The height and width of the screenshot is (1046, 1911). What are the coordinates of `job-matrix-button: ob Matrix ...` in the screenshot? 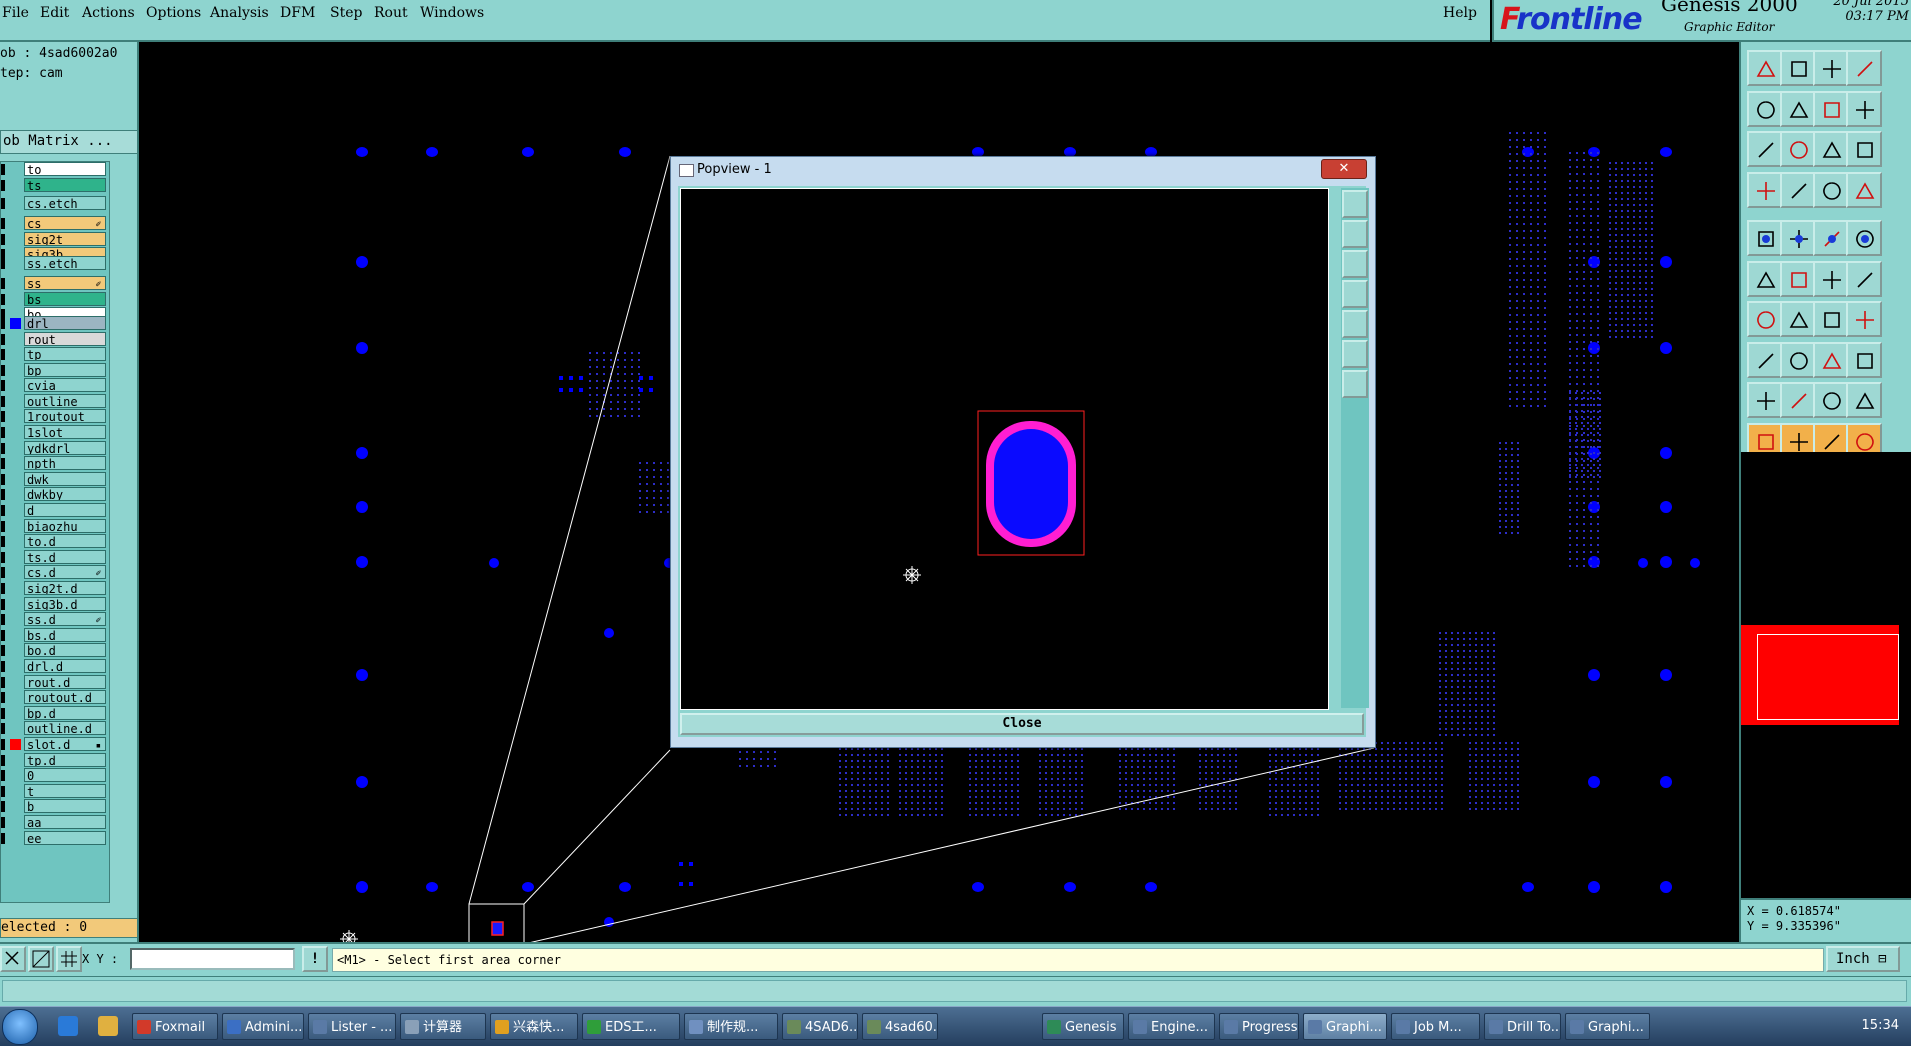 It's located at (69, 142).